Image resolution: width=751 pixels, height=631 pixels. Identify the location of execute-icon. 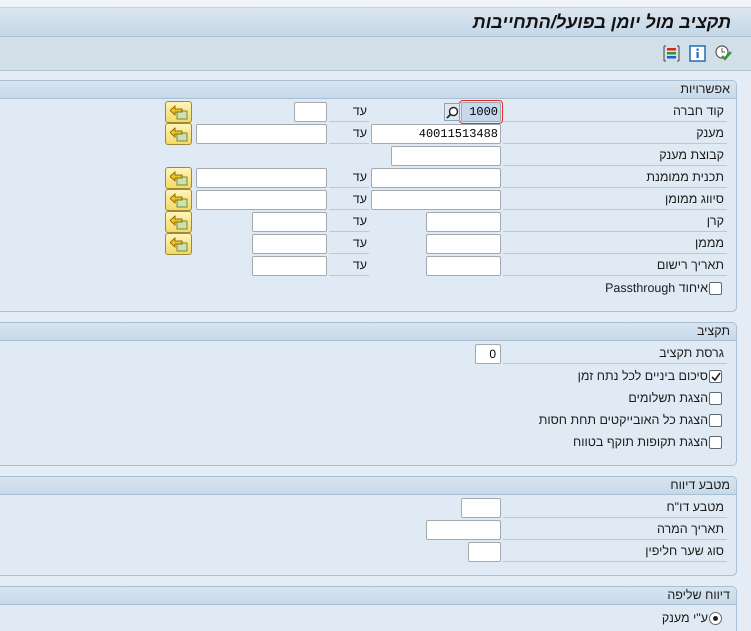
(723, 53).